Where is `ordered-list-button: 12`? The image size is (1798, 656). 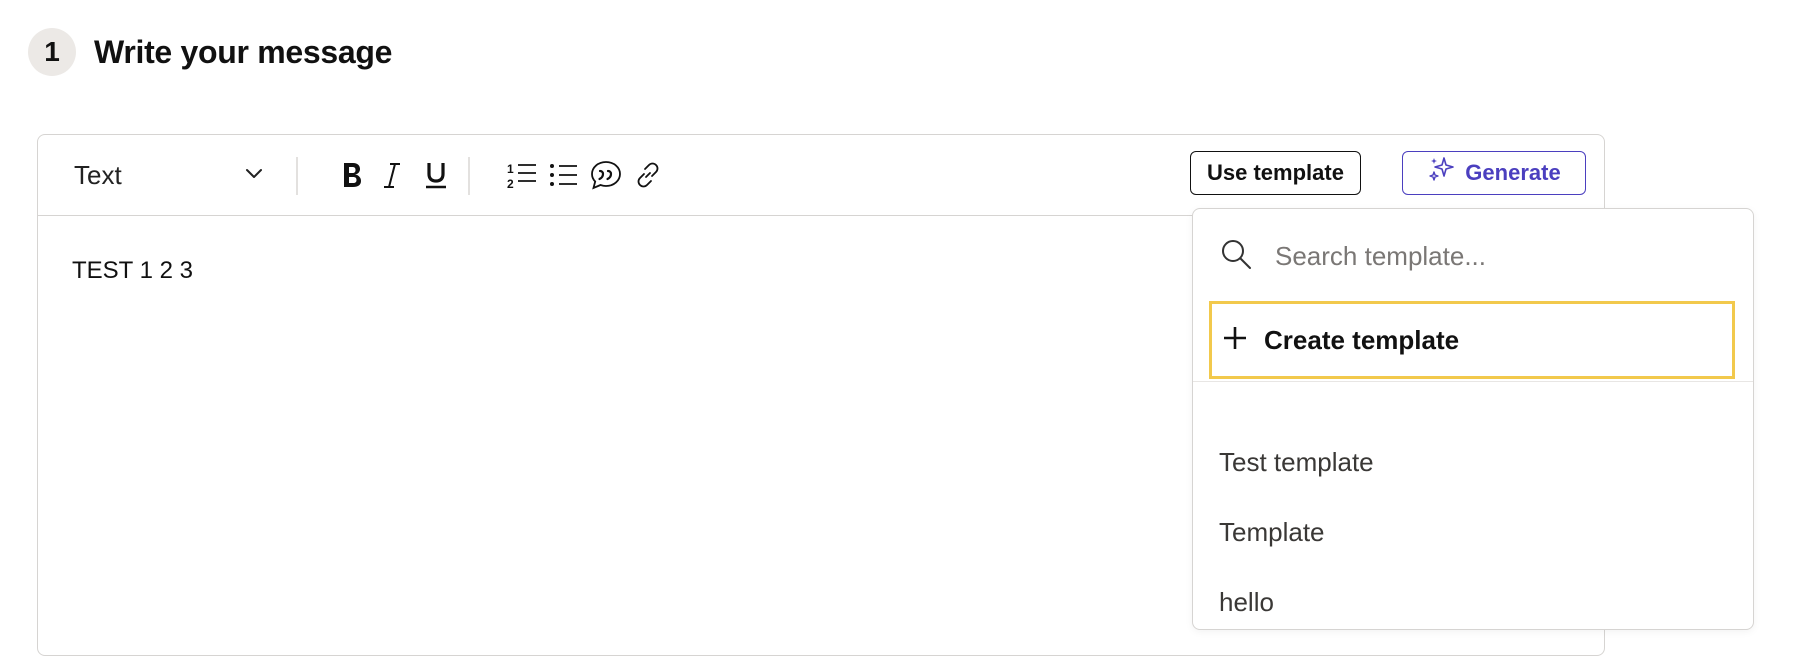
ordered-list-button: 12 is located at coordinates (522, 175).